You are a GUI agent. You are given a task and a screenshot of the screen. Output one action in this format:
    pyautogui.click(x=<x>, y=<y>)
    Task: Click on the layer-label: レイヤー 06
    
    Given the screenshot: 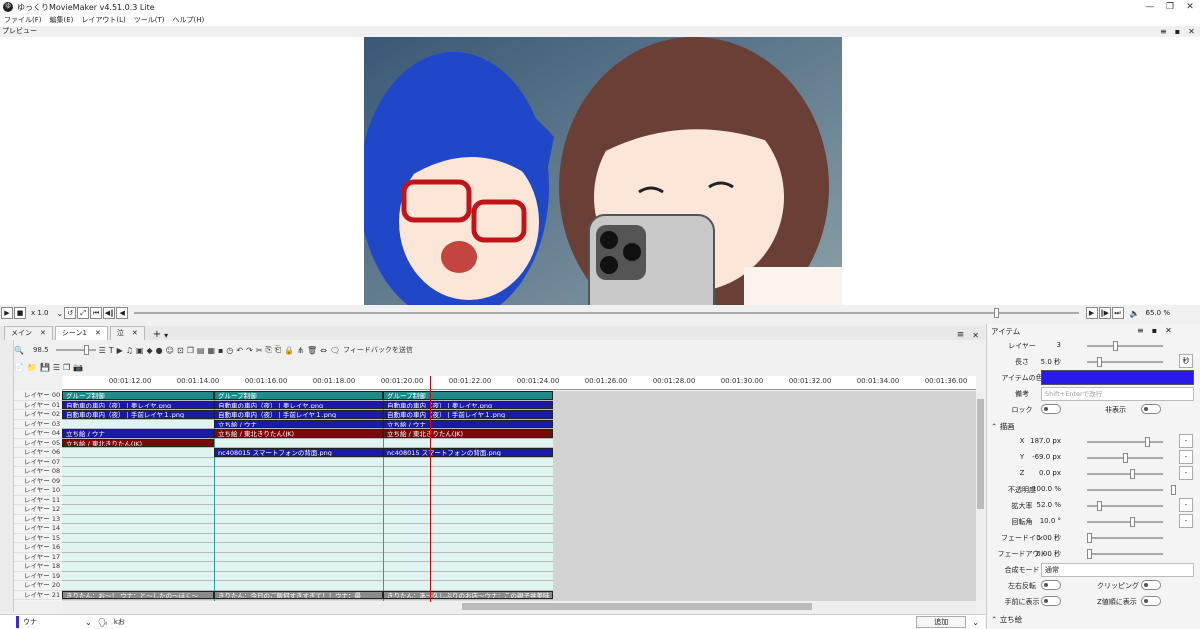 What is the action you would take?
    pyautogui.click(x=38, y=453)
    